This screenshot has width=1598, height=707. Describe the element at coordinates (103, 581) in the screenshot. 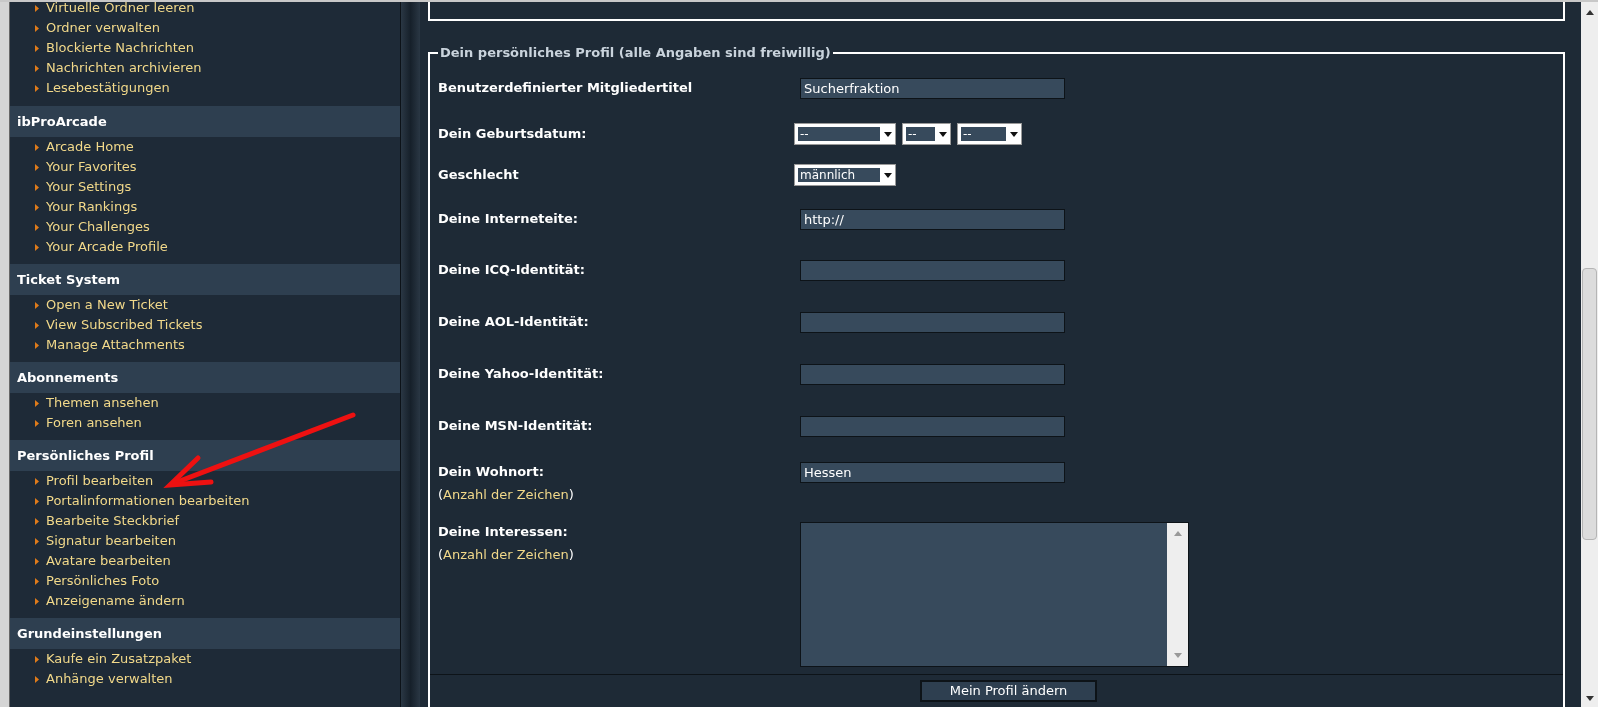

I see `sidebar-link: Persönliches Foto` at that location.